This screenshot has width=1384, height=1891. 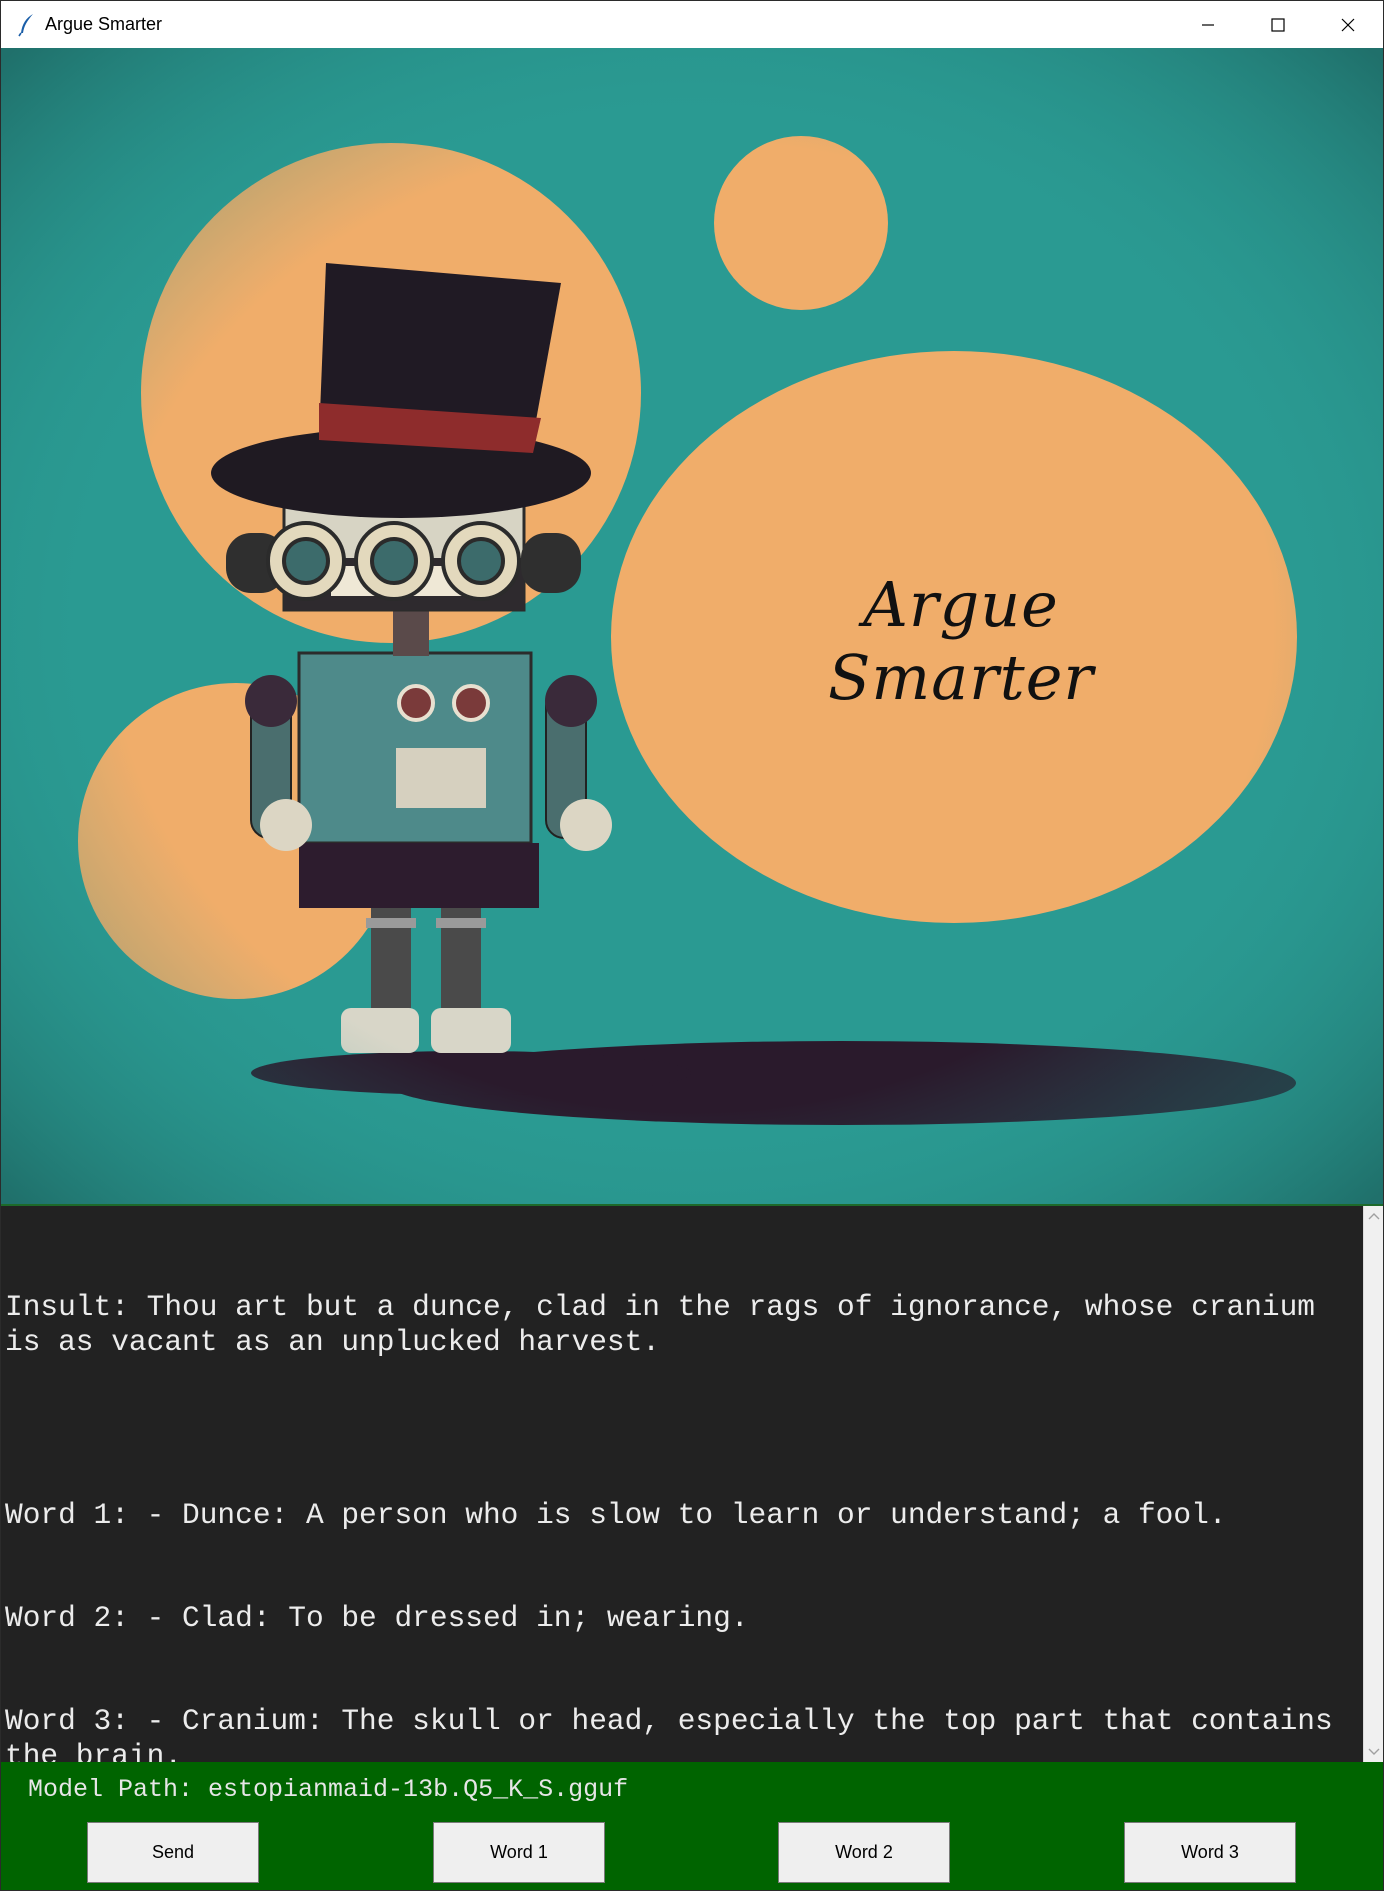 I want to click on word1-button: Word 1, so click(x=519, y=1852).